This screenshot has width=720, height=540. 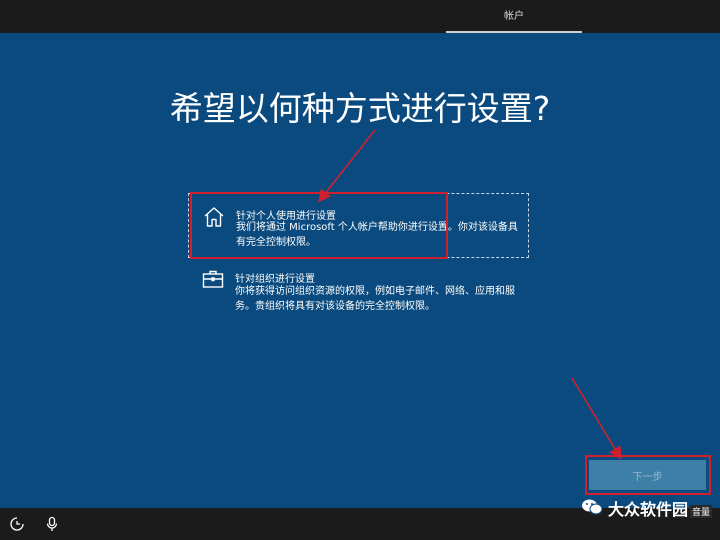 I want to click on wechat-logo-icon, so click(x=592, y=507).